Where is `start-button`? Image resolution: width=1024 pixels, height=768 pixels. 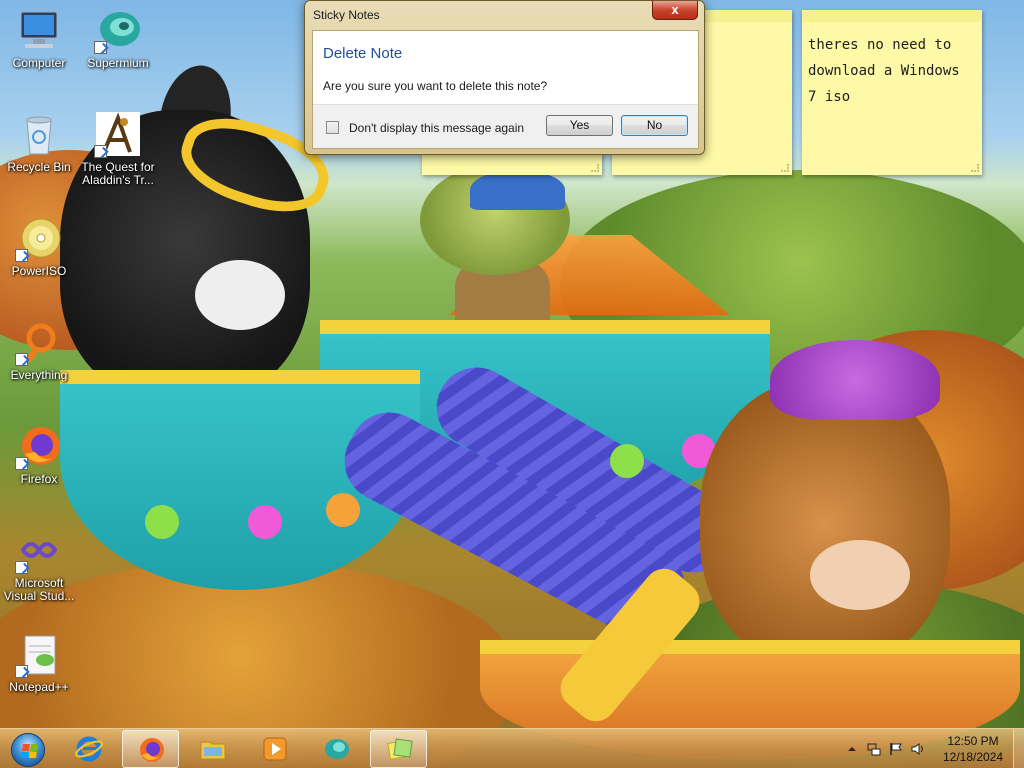
start-button is located at coordinates (28, 749).